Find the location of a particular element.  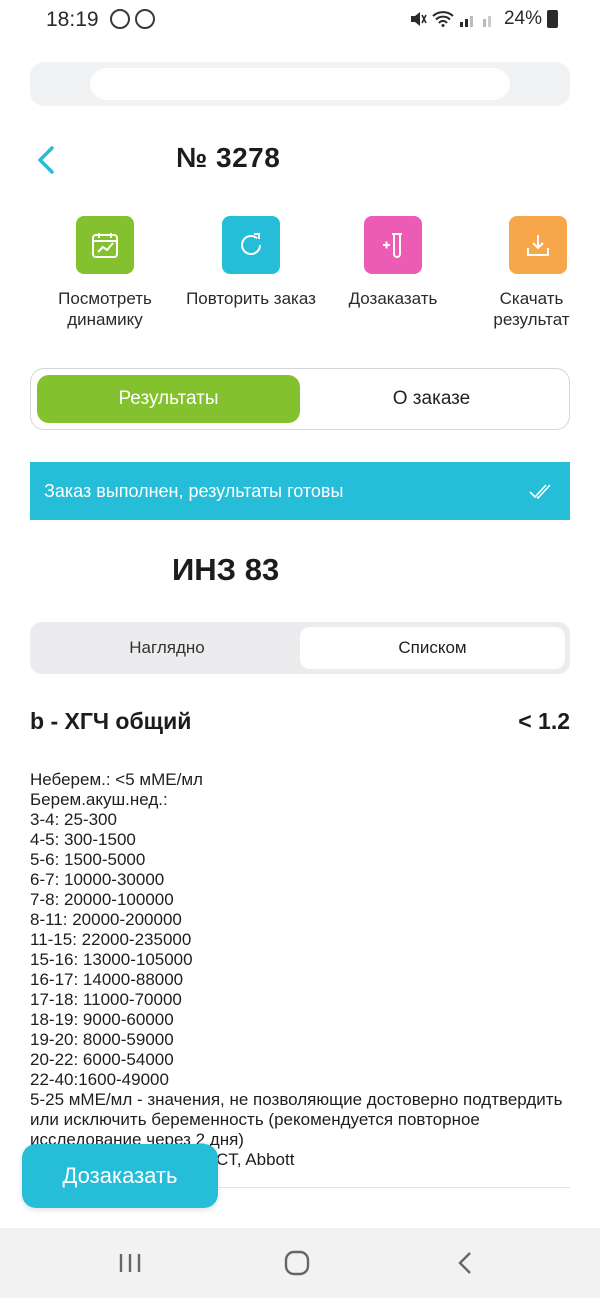

status-bar: 18:19 24% is located at coordinates (300, 20).